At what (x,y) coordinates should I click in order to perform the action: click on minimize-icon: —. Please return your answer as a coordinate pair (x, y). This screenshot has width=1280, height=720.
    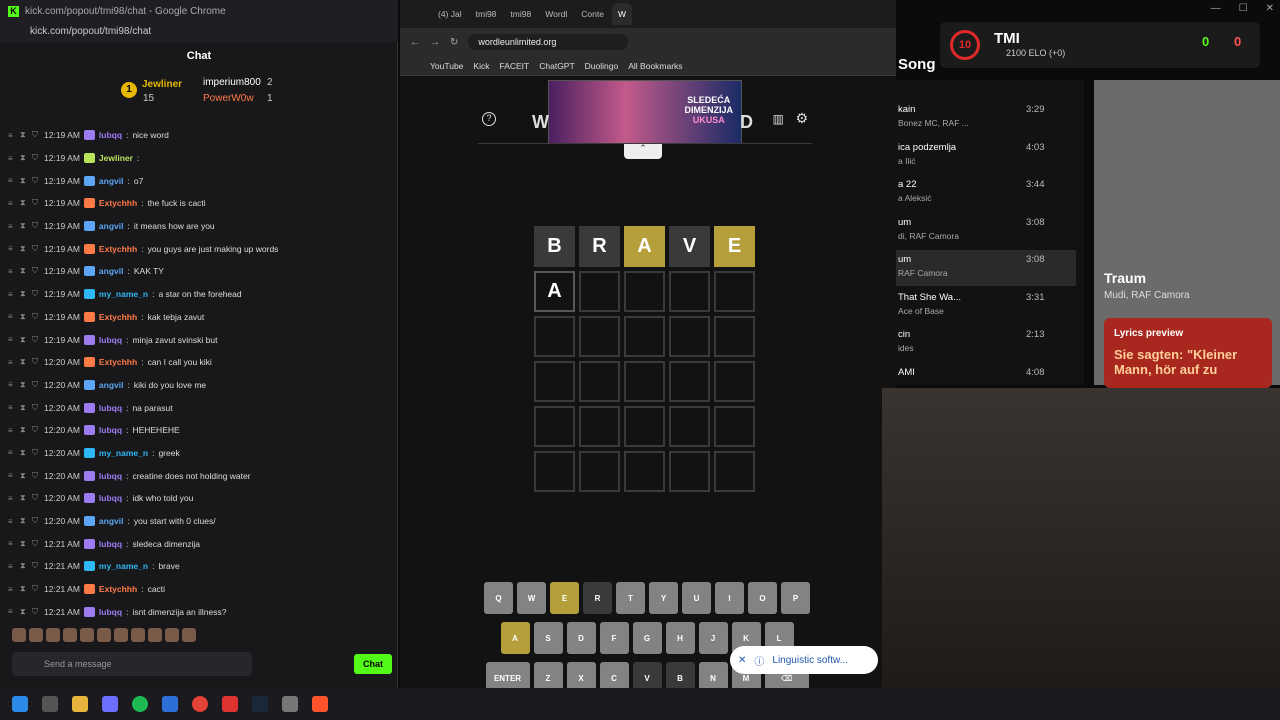
    Looking at the image, I should click on (1216, 8).